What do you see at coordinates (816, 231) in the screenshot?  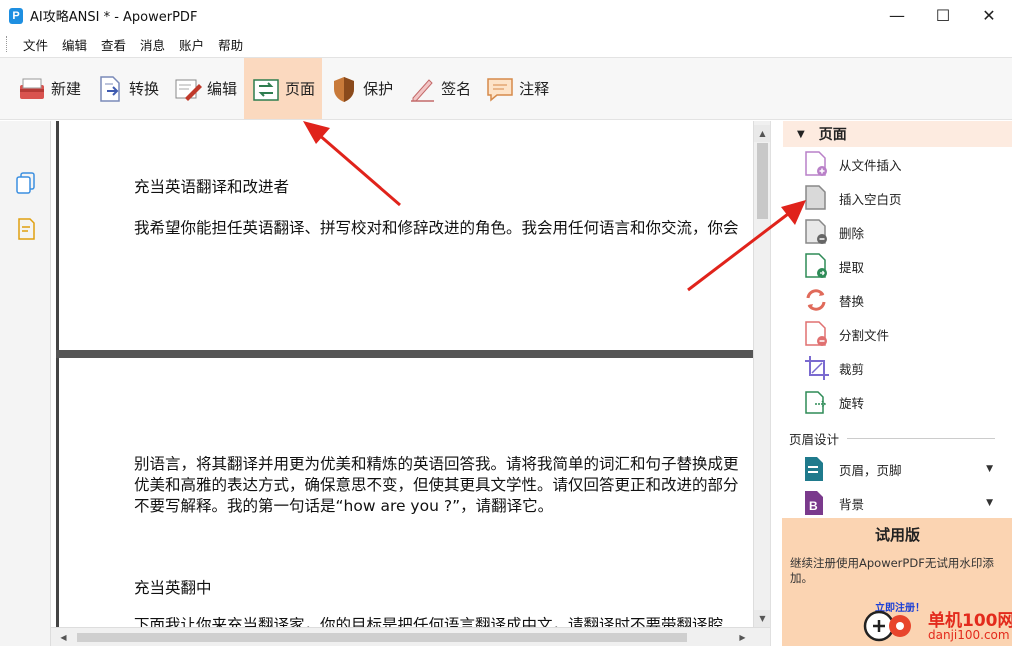 I see `delete-page-icon` at bounding box center [816, 231].